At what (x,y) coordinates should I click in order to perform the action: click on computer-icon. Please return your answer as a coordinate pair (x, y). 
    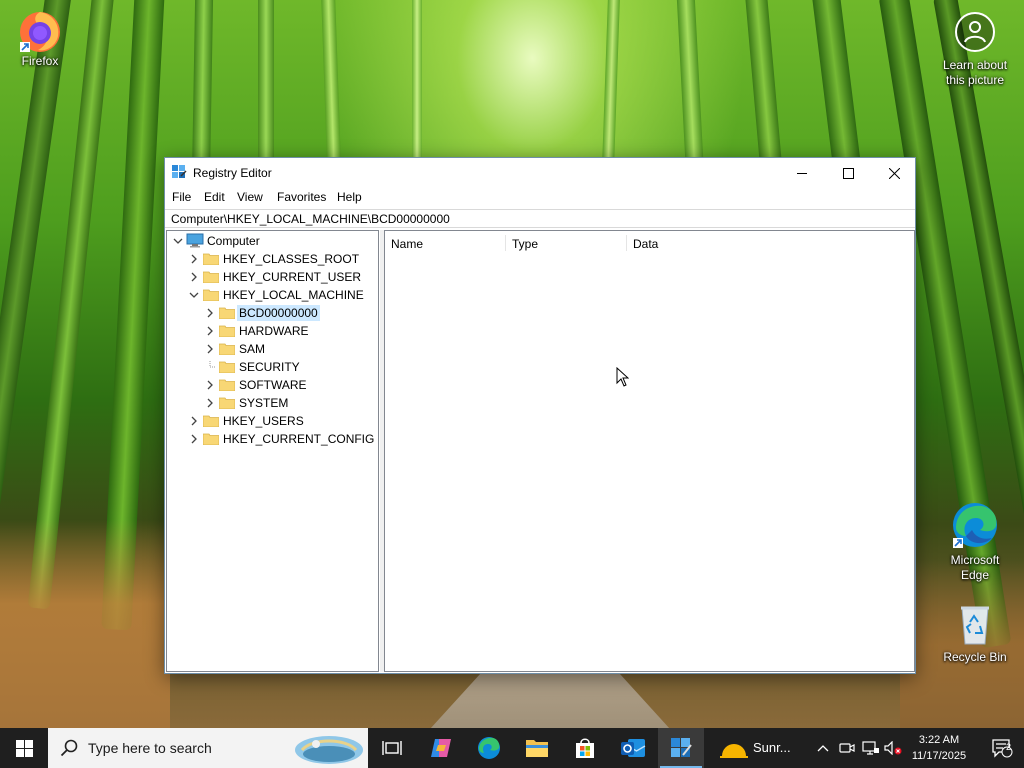
    Looking at the image, I should click on (195, 240).